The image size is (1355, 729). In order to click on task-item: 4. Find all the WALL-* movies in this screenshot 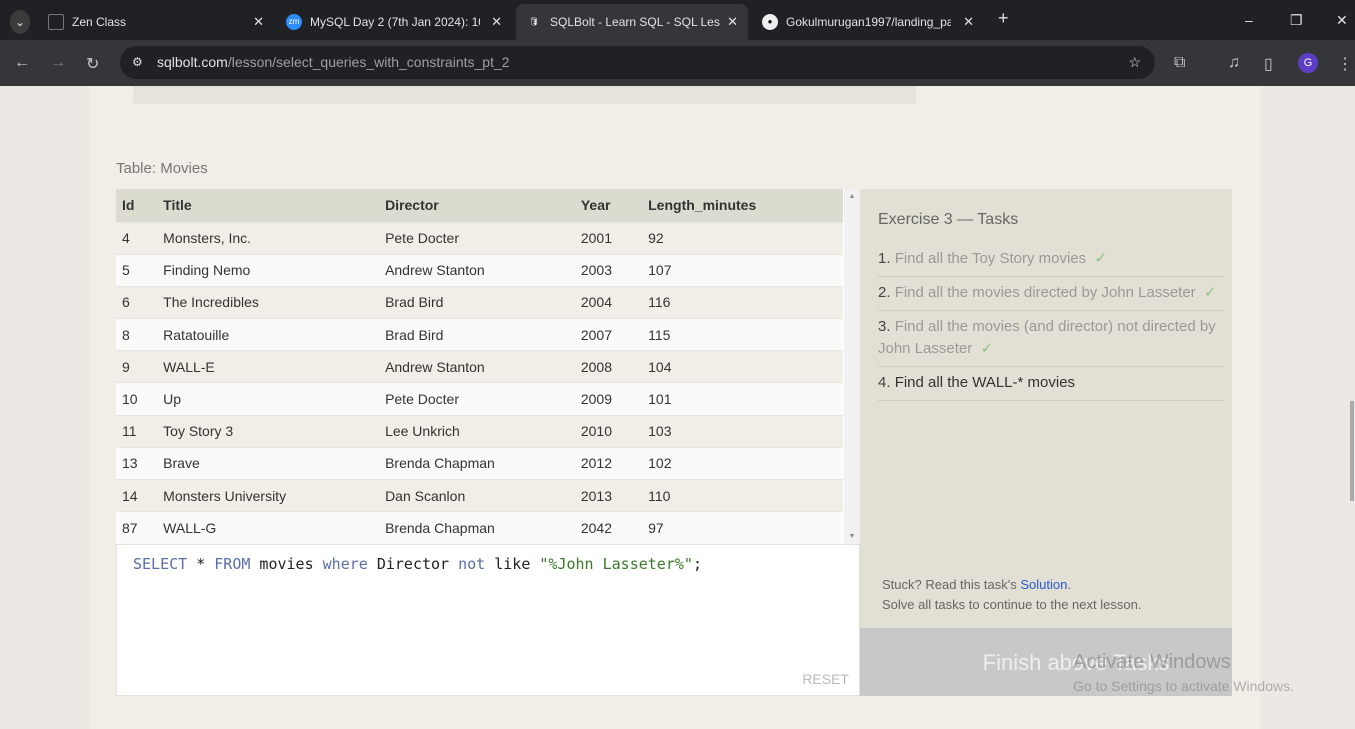, I will do `click(1051, 384)`.